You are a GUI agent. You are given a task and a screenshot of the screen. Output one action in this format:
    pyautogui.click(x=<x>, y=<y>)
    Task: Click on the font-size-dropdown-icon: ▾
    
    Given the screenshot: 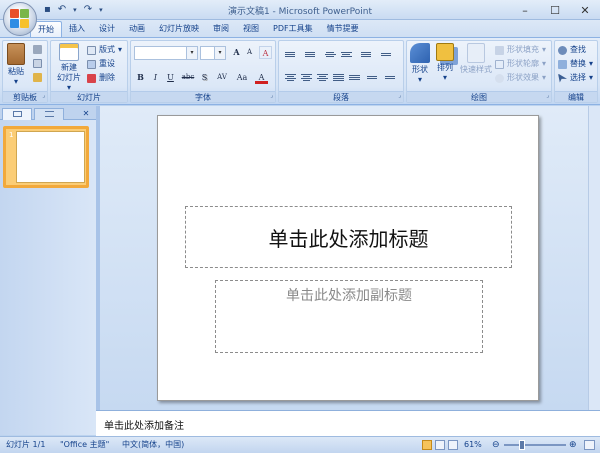 What is the action you would take?
    pyautogui.click(x=219, y=53)
    